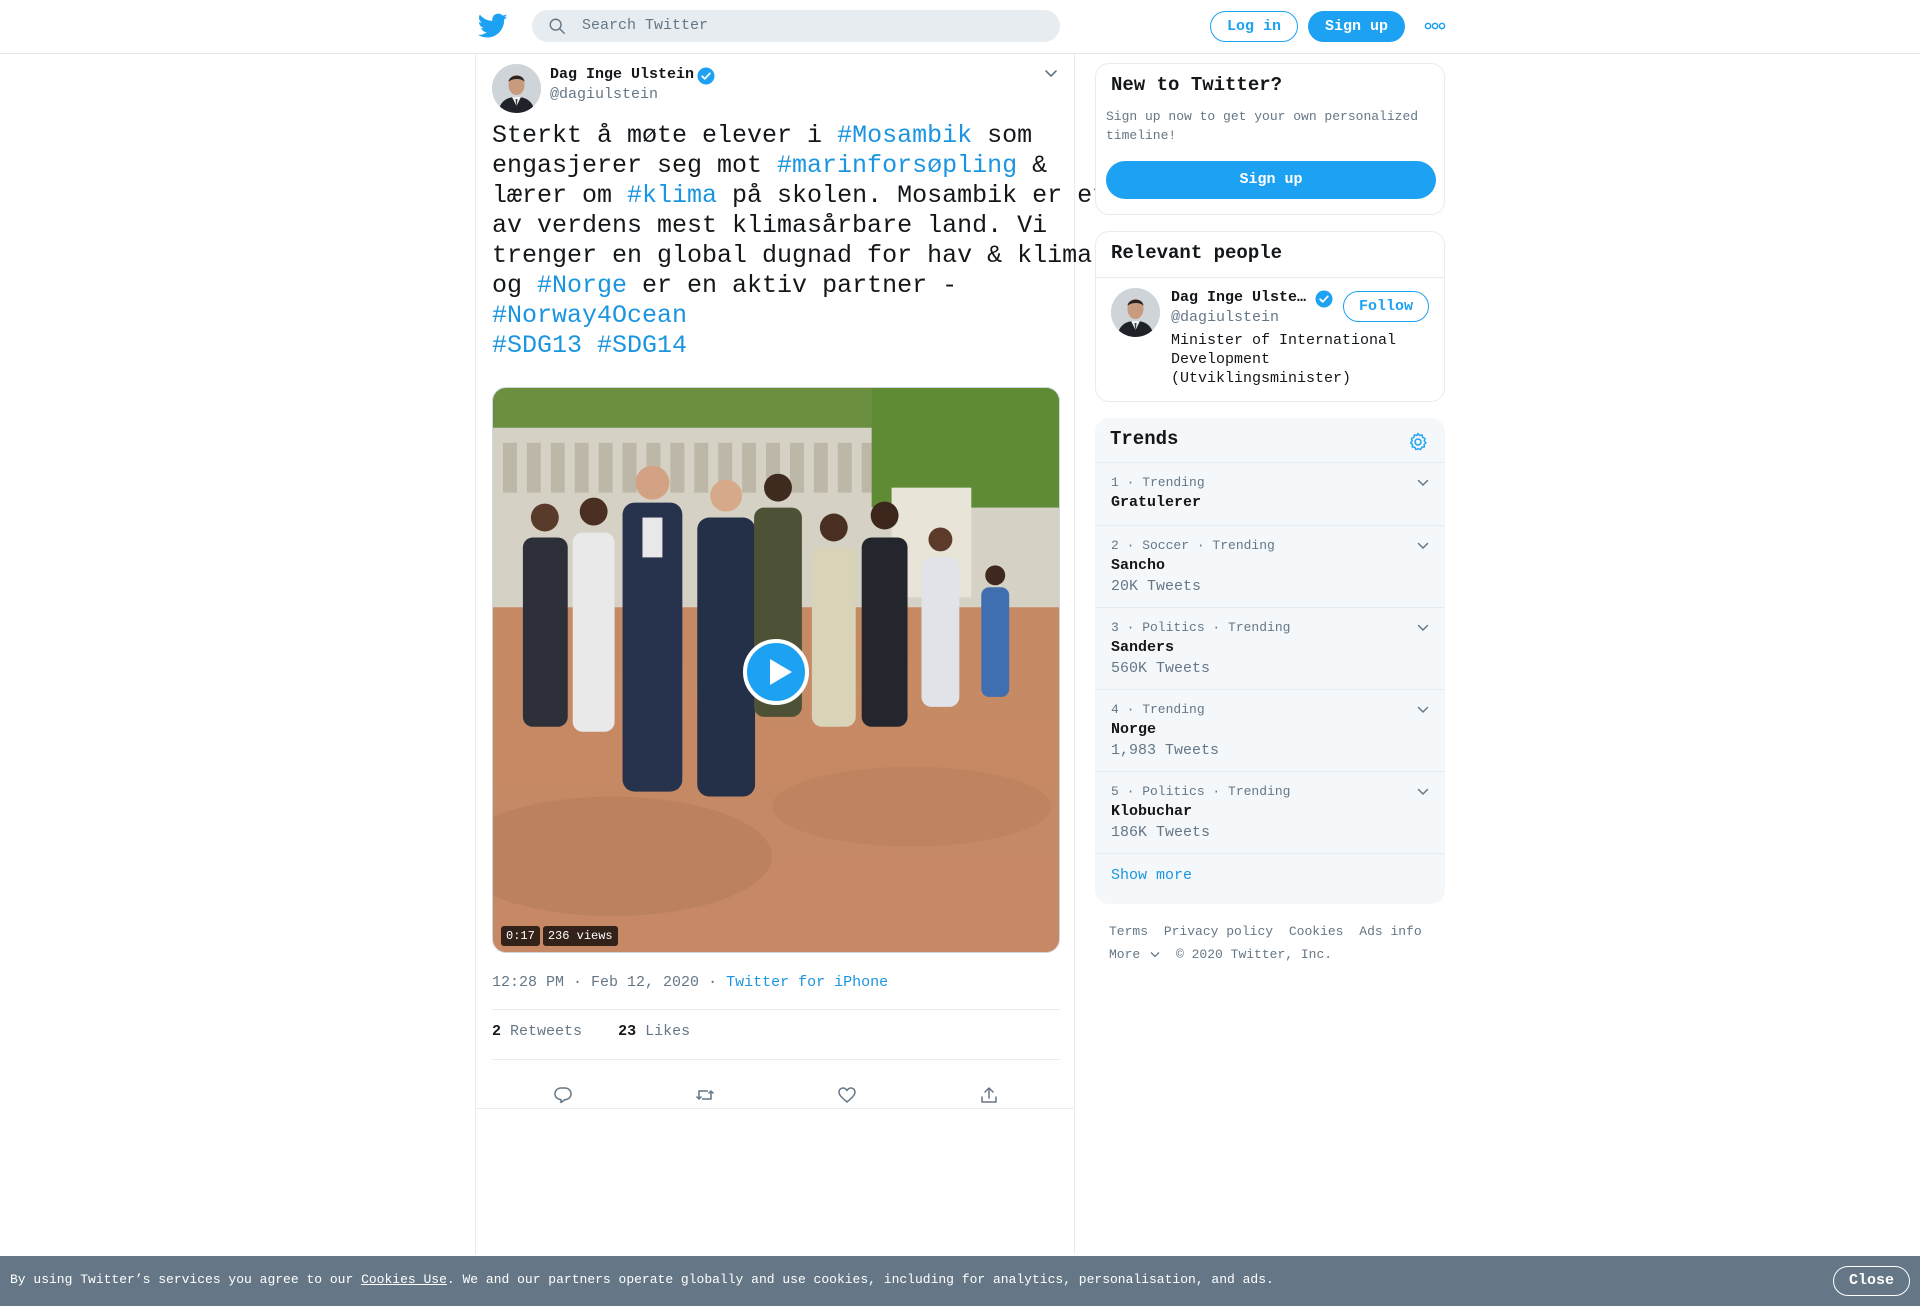  What do you see at coordinates (796, 26) in the screenshot?
I see `search-box: Search Twitter` at bounding box center [796, 26].